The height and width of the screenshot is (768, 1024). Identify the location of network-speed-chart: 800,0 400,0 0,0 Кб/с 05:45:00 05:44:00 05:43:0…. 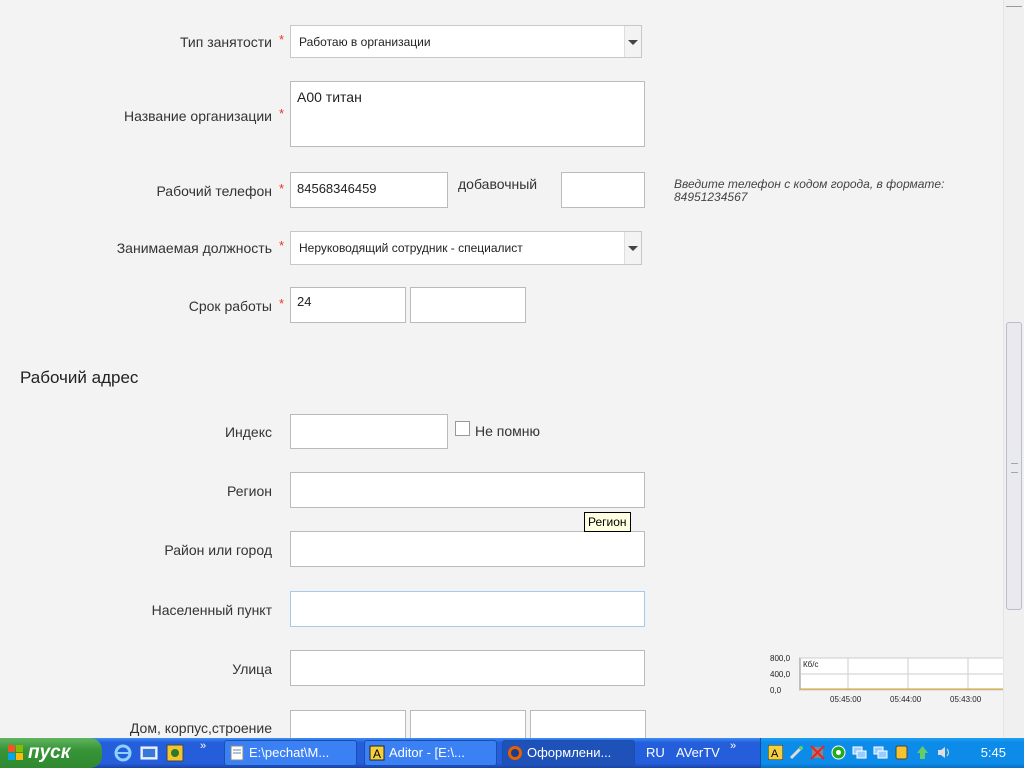
(886, 679).